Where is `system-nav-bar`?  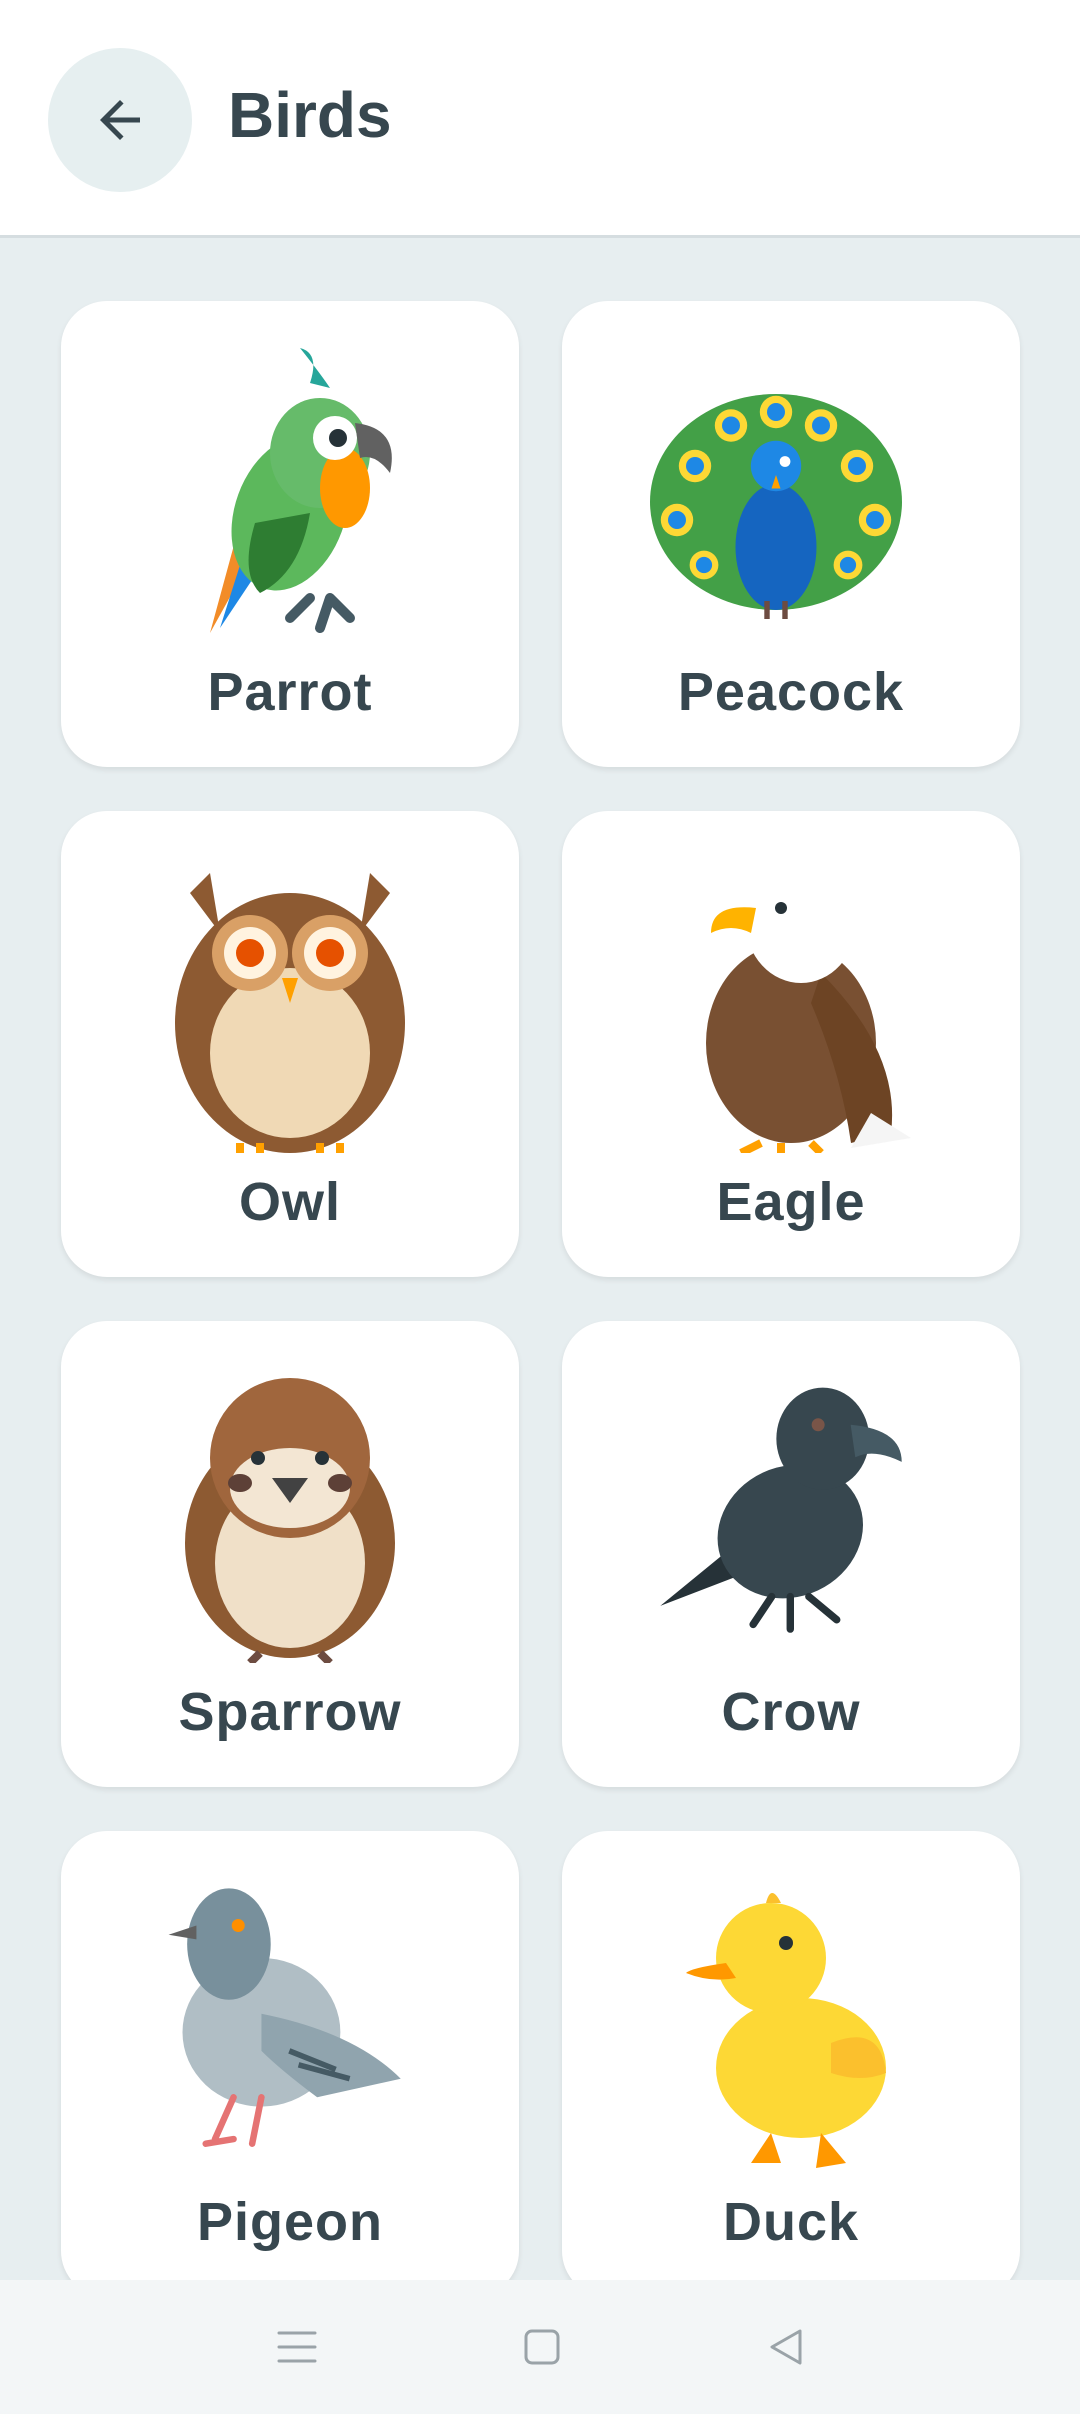 system-nav-bar is located at coordinates (540, 2347).